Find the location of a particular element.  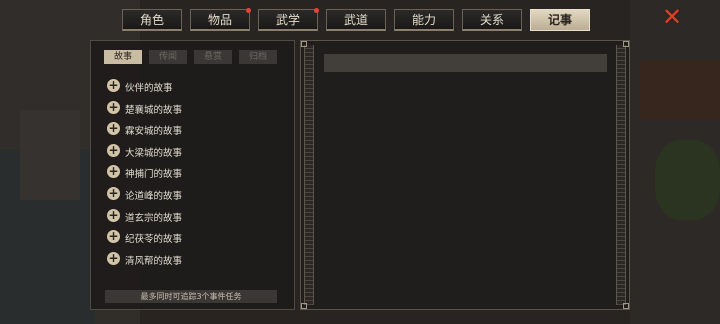

tab-items: 物品 is located at coordinates (220, 19).